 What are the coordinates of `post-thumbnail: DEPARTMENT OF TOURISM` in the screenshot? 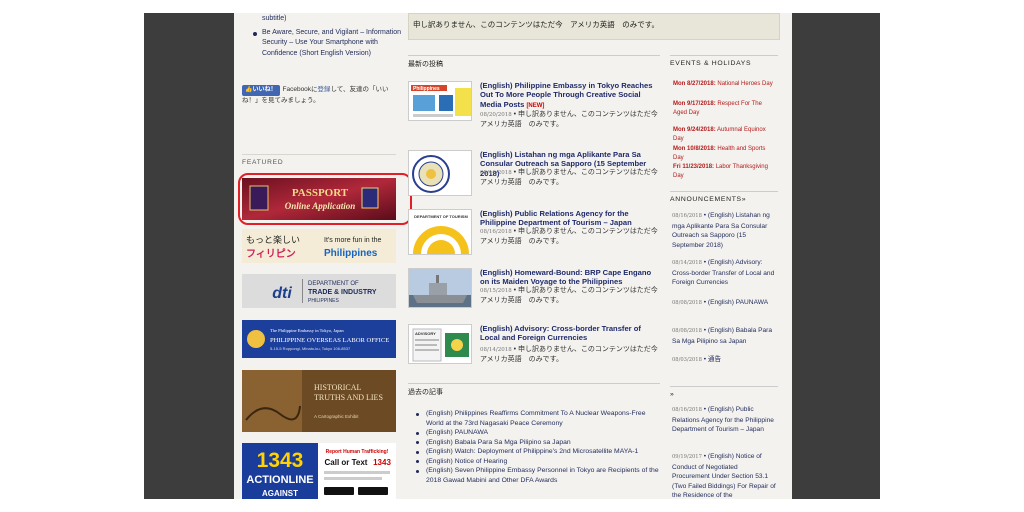 It's located at (440, 232).